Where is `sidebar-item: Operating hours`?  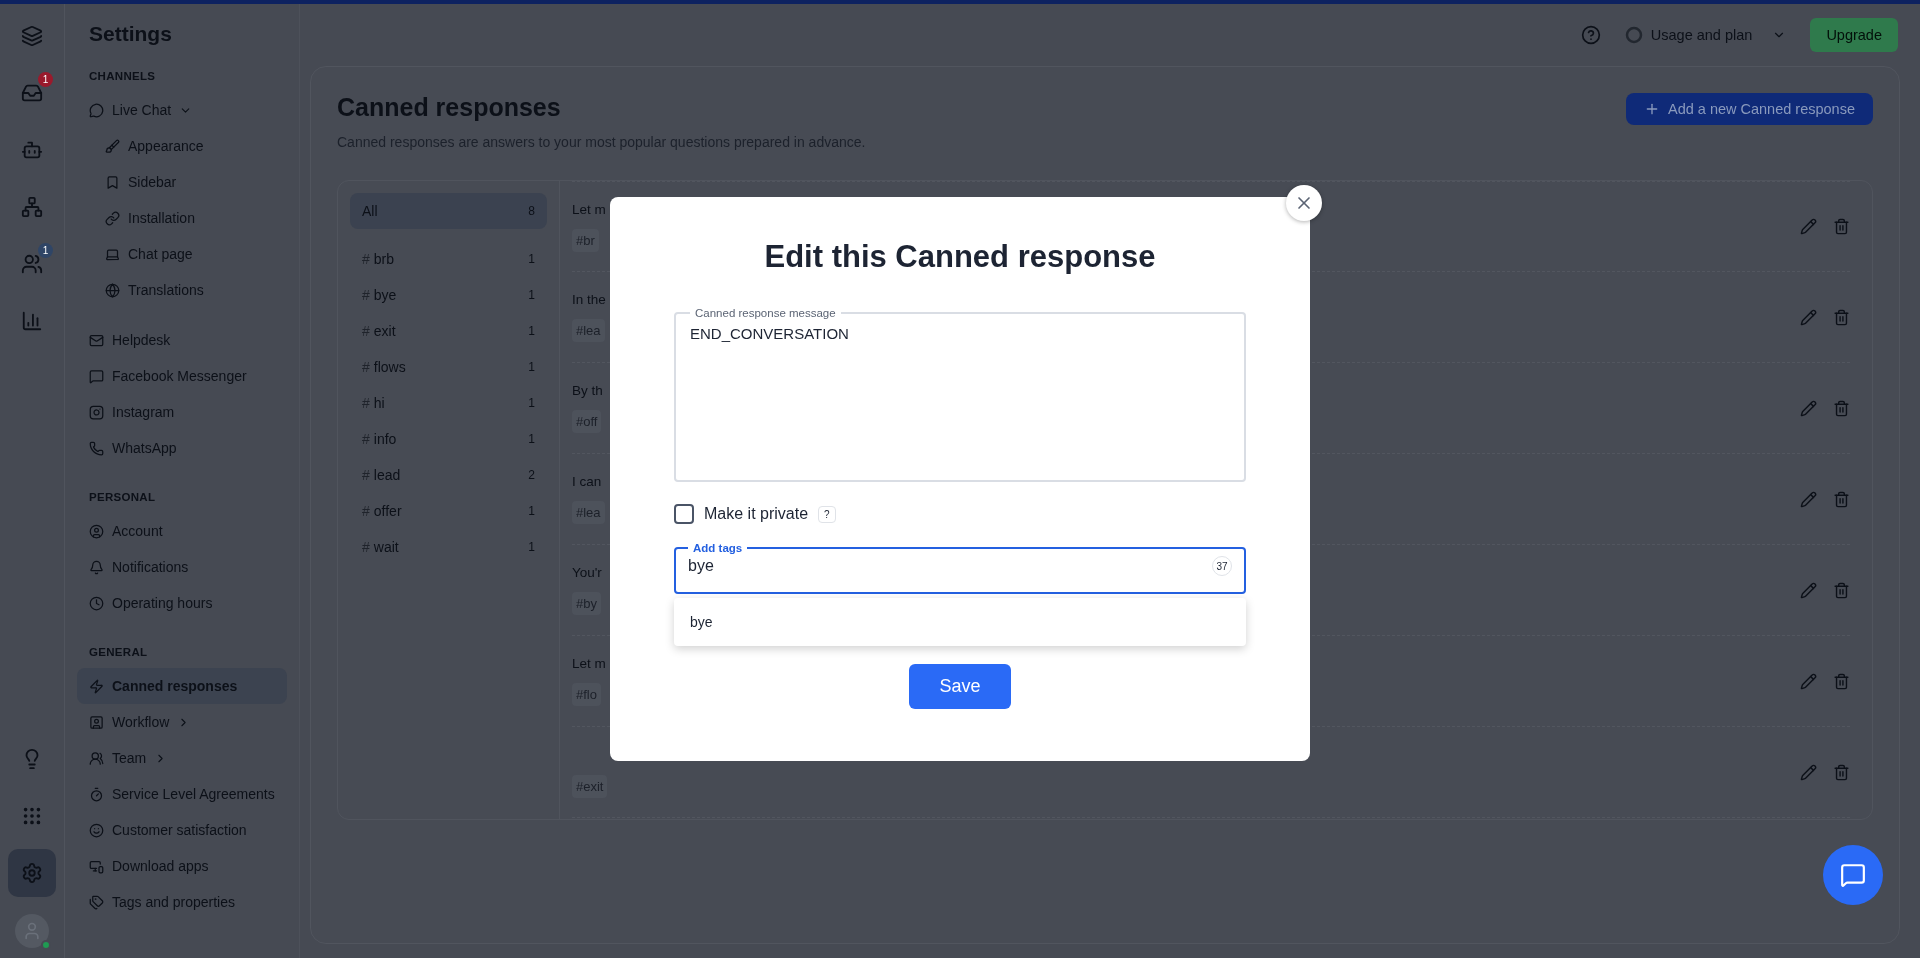 sidebar-item: Operating hours is located at coordinates (182, 603).